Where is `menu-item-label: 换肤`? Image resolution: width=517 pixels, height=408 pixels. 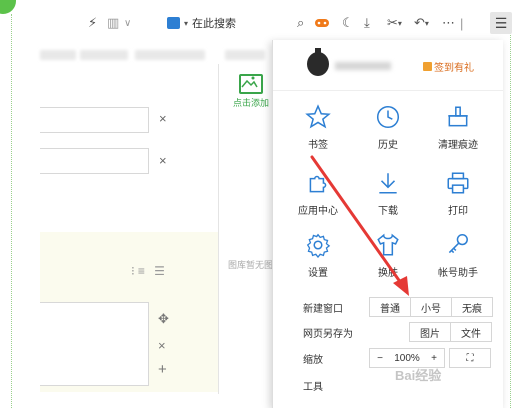
menu-item-label: 换肤 is located at coordinates (388, 273).